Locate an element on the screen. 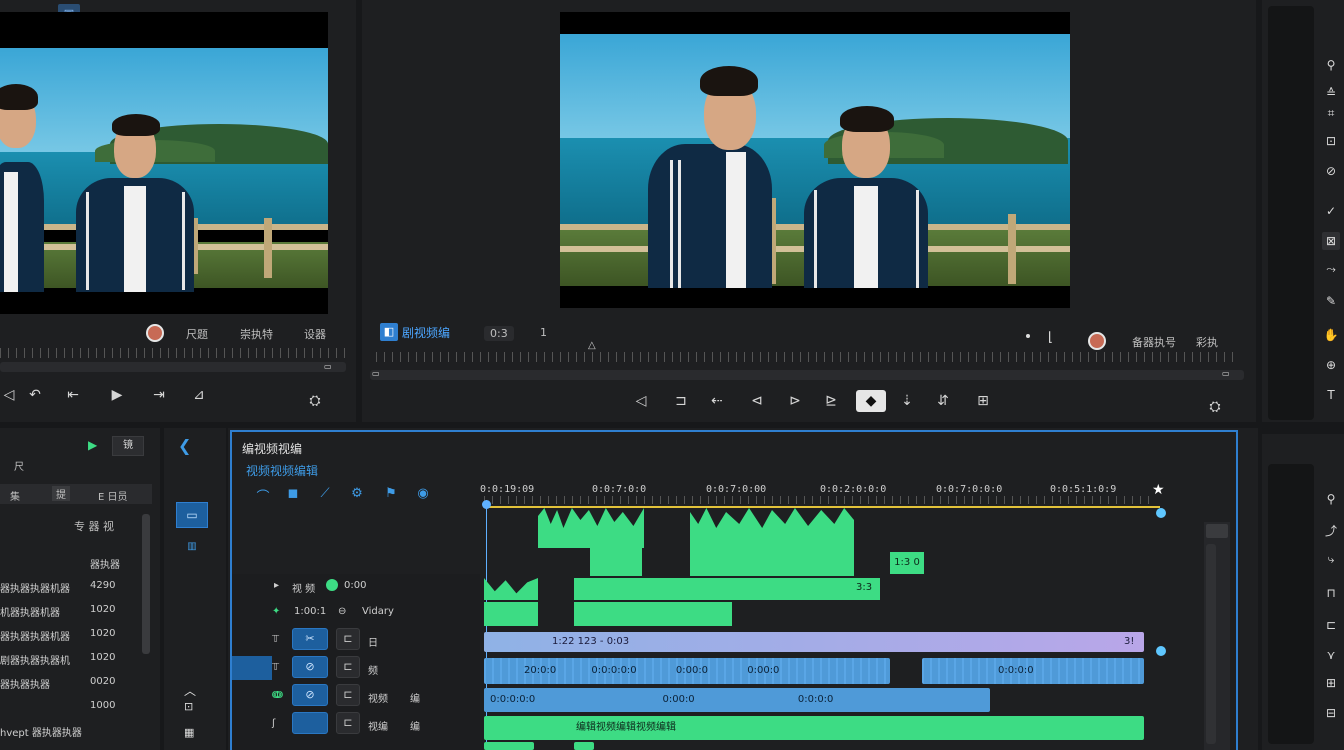  project-menu-item: E 日员 is located at coordinates (113, 495).